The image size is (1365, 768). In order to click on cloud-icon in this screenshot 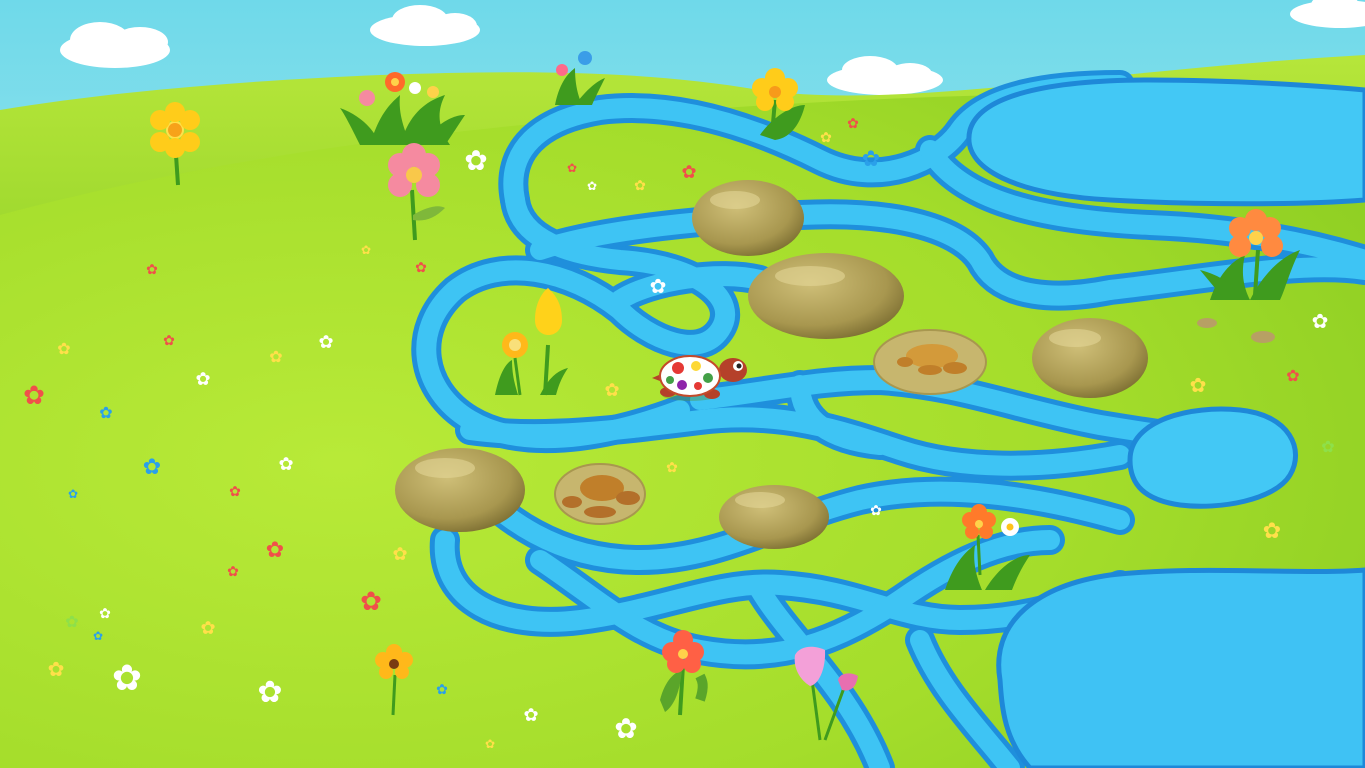, I will do `click(115, 45)`.